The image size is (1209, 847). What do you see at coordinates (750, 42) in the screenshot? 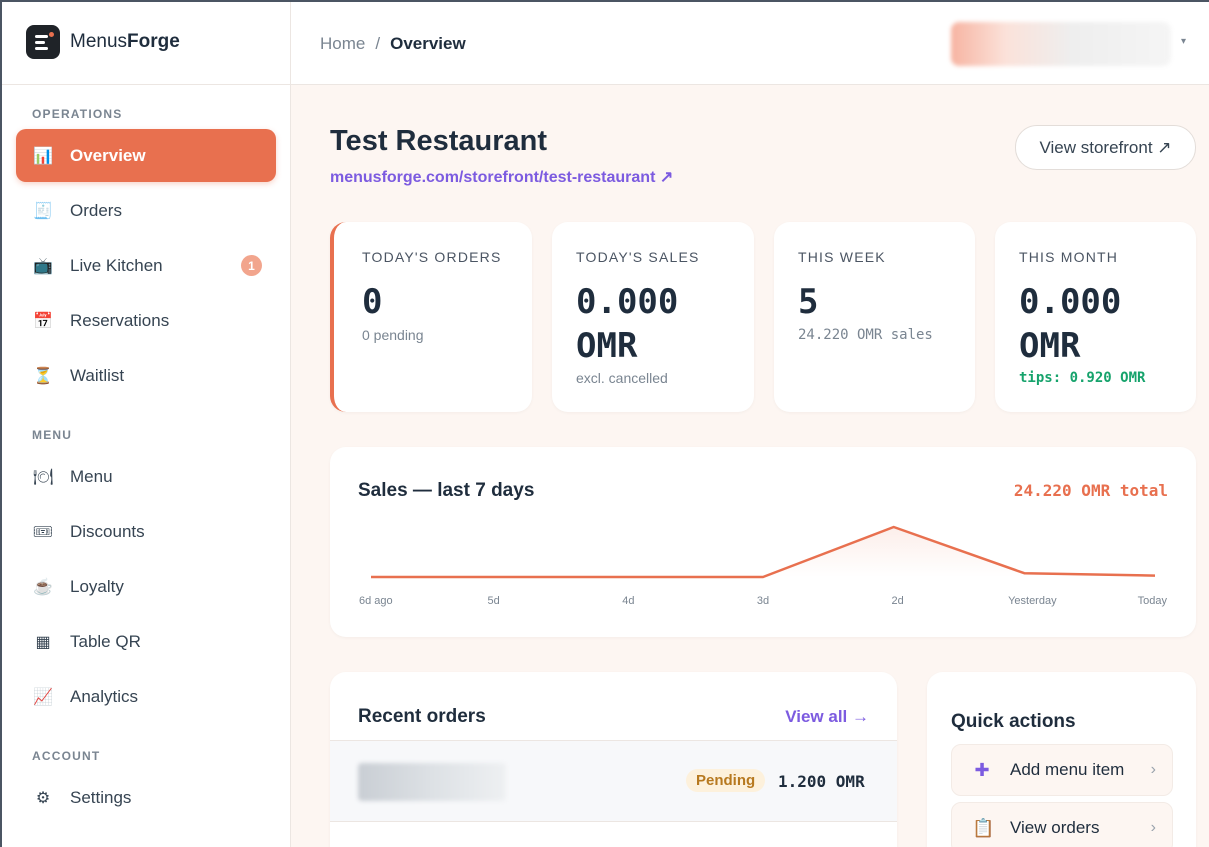
I see `topbar: Home / Overview ▾` at bounding box center [750, 42].